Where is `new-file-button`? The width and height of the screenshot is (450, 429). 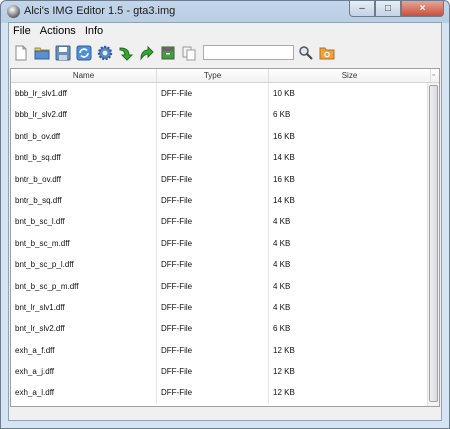 new-file-button is located at coordinates (20, 52).